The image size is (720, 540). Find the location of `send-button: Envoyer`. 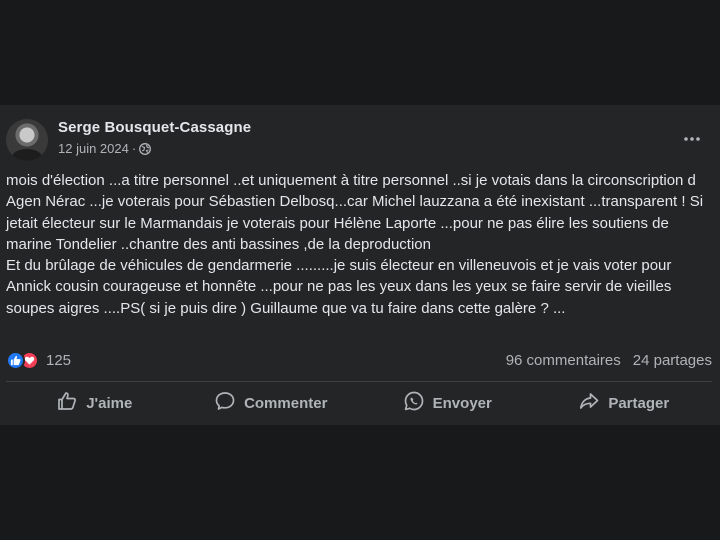

send-button: Envoyer is located at coordinates (447, 403).